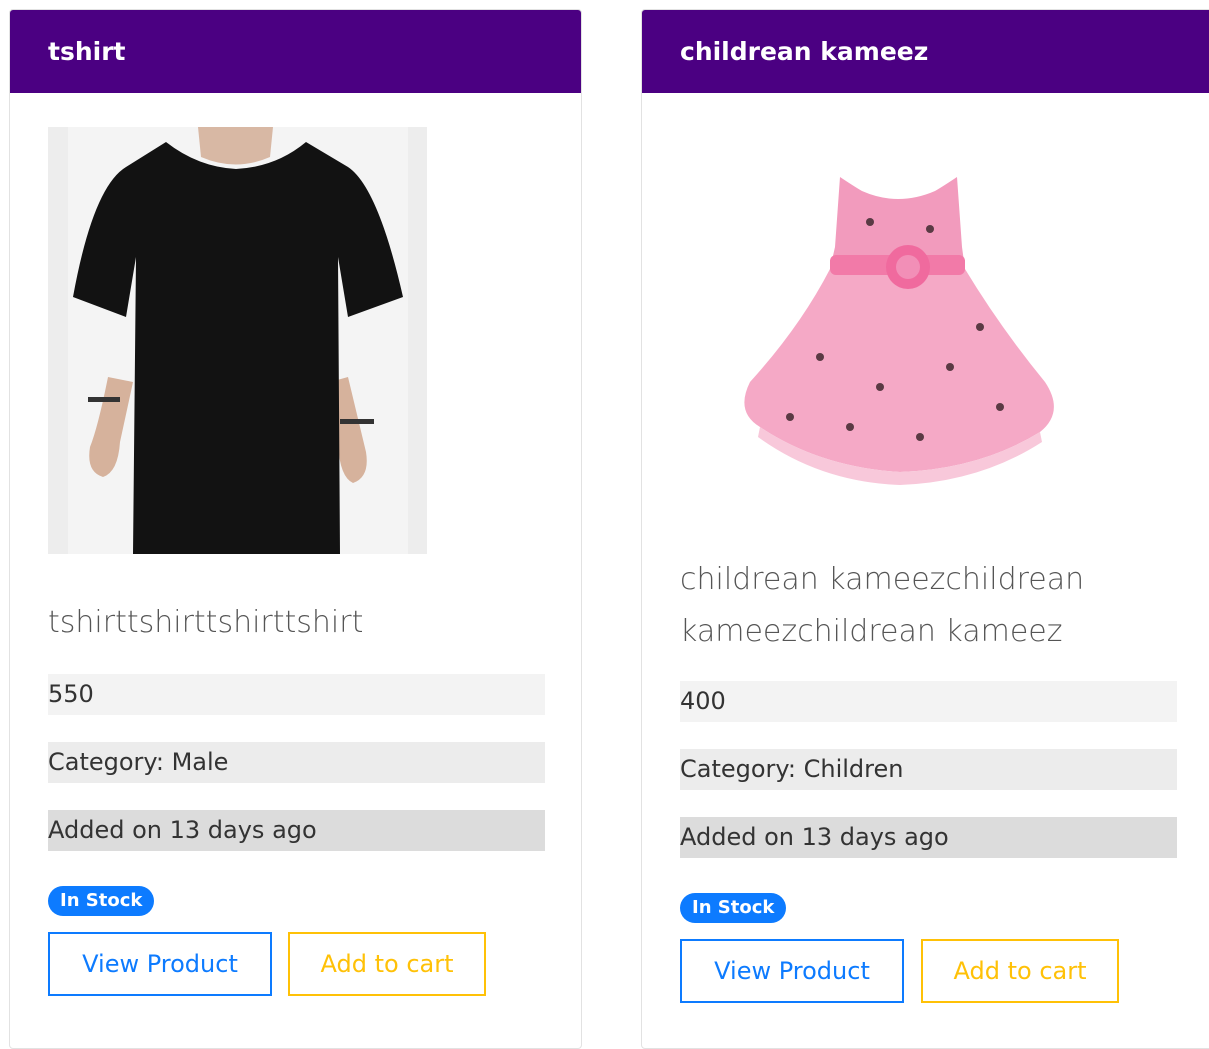 The width and height of the screenshot is (1209, 1049). Describe the element at coordinates (206, 622) in the screenshot. I see `product-description: tshirttshirttshirttshirt` at that location.